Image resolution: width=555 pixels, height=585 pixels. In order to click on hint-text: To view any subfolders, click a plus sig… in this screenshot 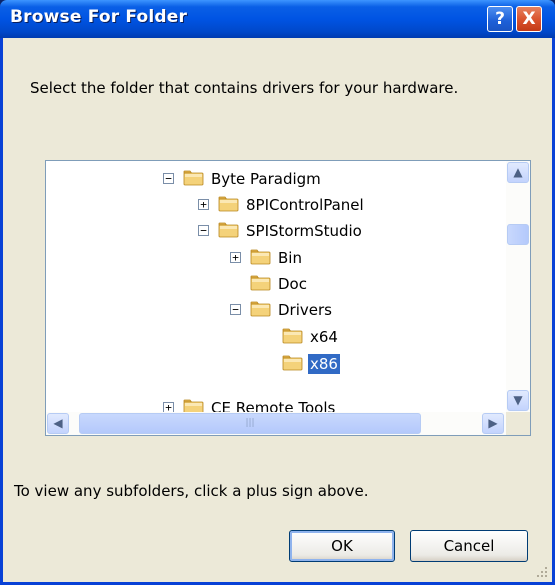, I will do `click(191, 491)`.